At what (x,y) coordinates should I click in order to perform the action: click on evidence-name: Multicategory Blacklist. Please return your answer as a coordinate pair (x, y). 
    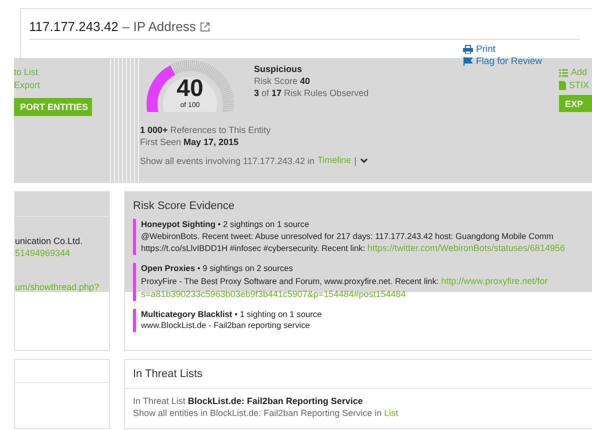
    Looking at the image, I should click on (186, 313).